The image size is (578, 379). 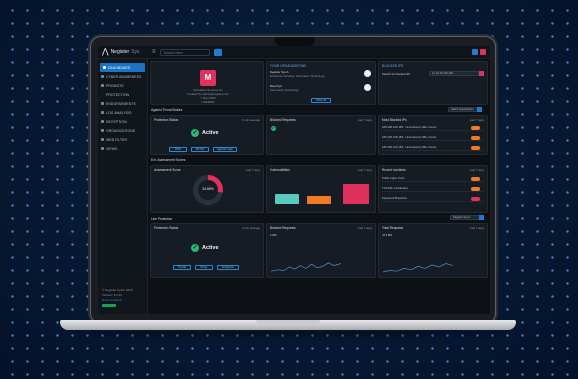 What do you see at coordinates (168, 160) in the screenshot?
I see `section-assessment-title: Ext. Assessment Scores` at bounding box center [168, 160].